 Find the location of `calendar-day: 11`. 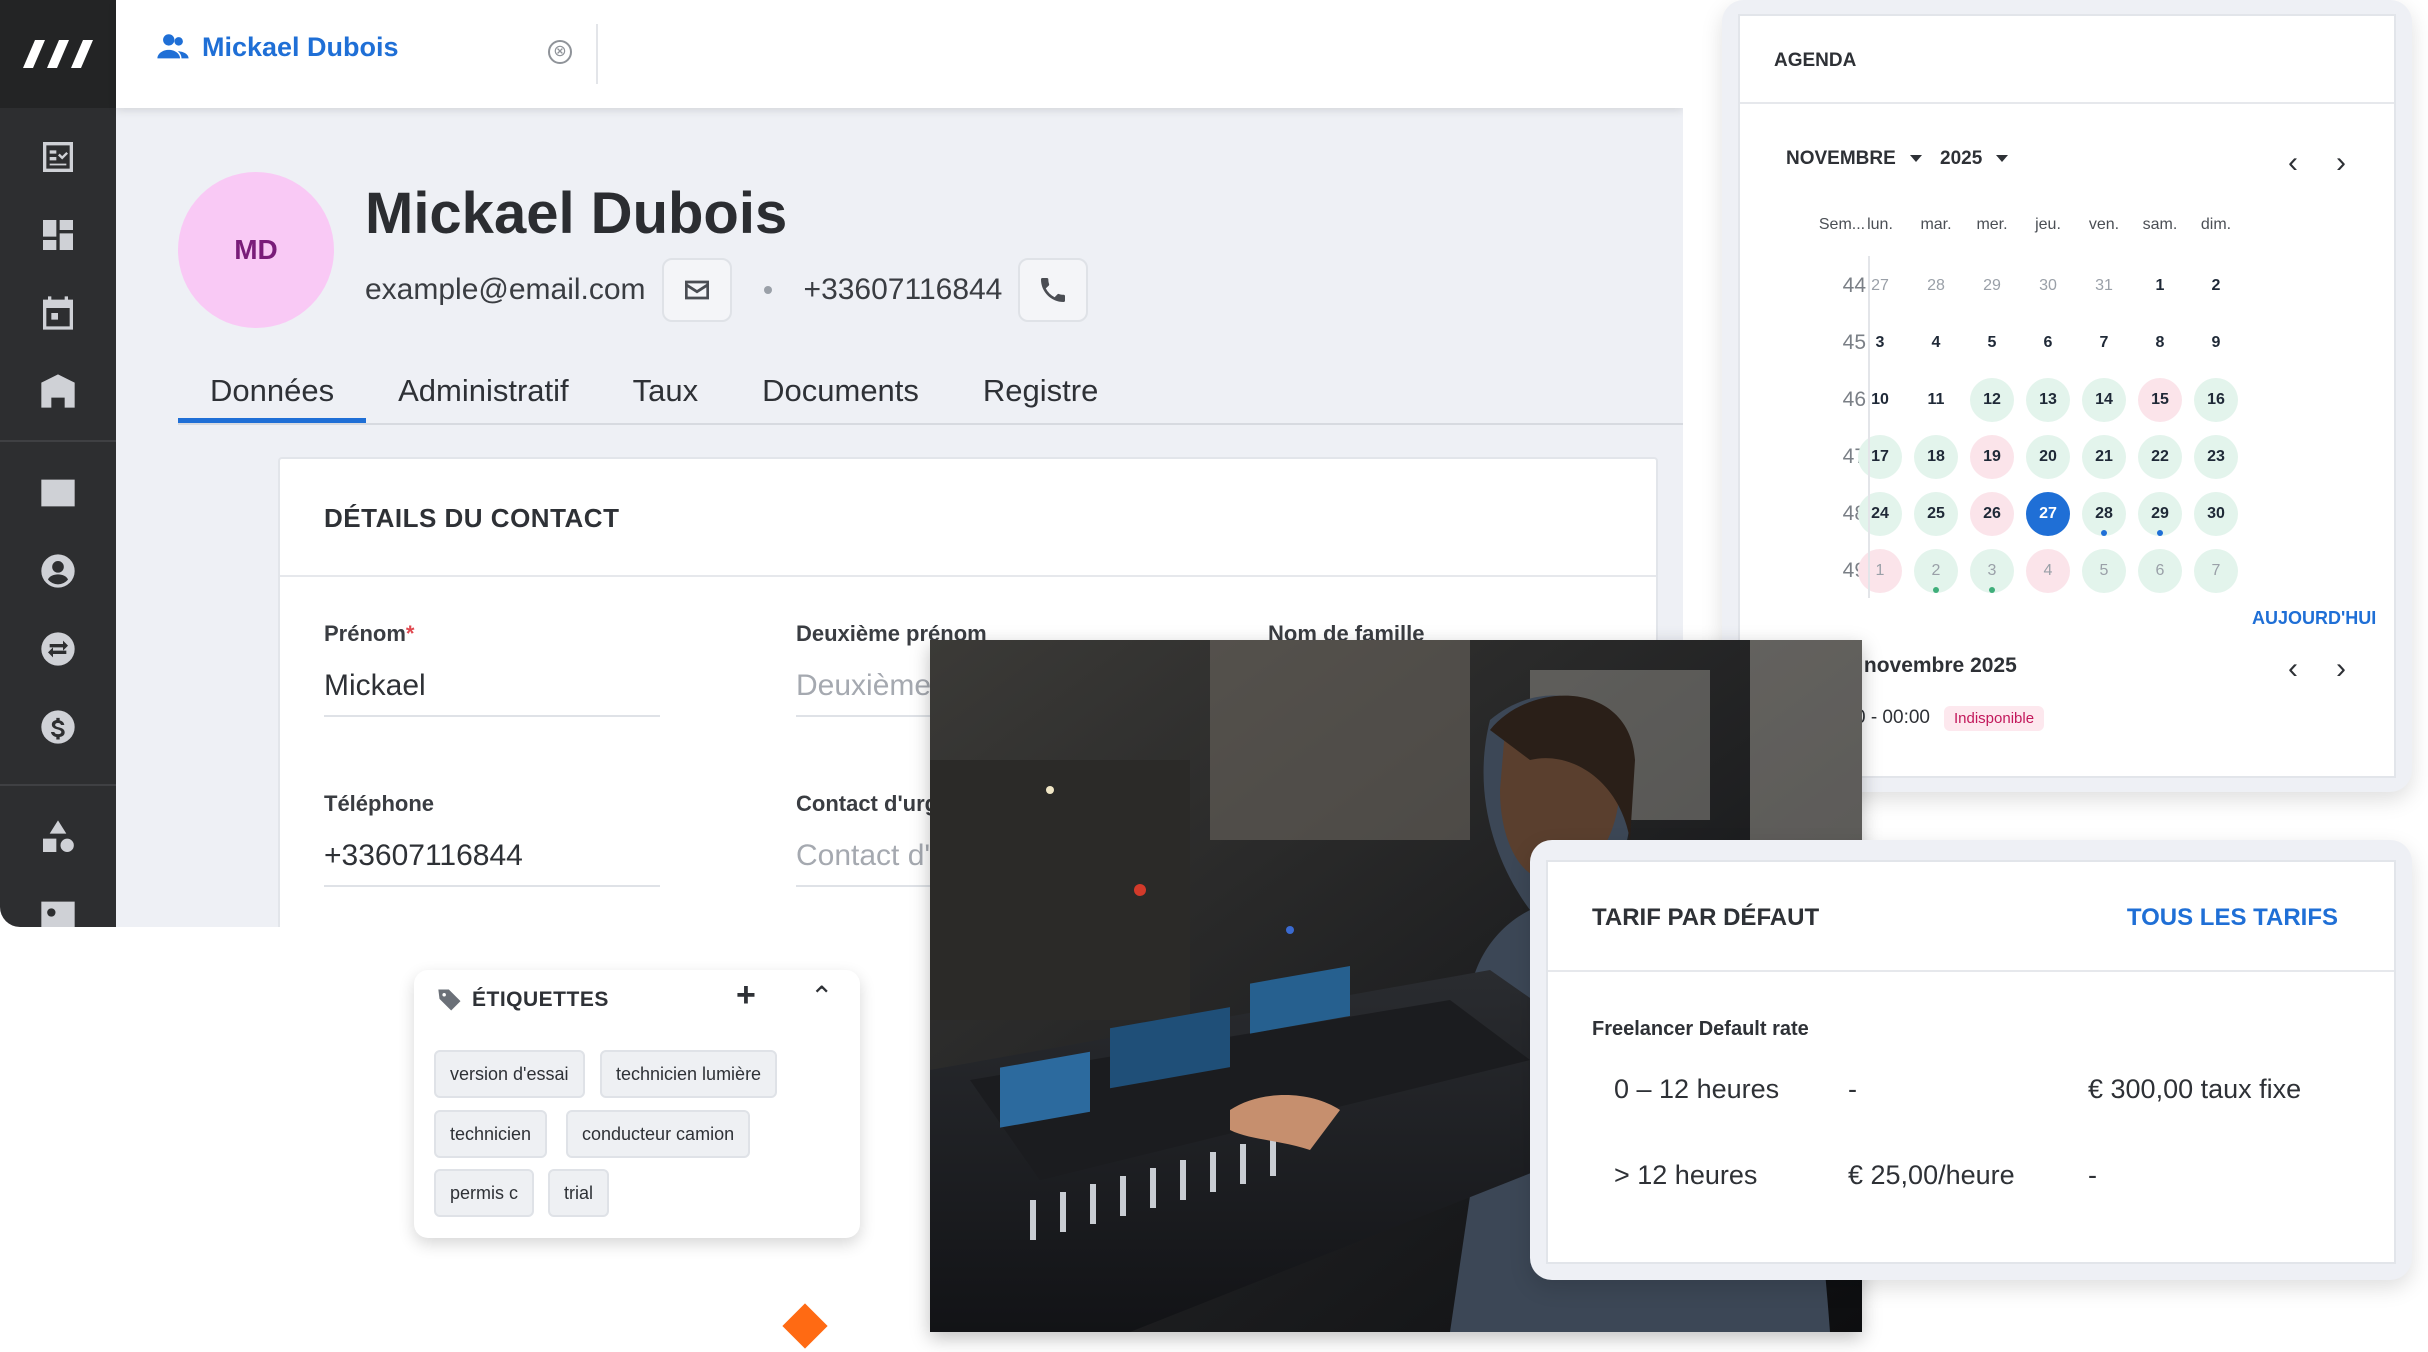

calendar-day: 11 is located at coordinates (1936, 400).